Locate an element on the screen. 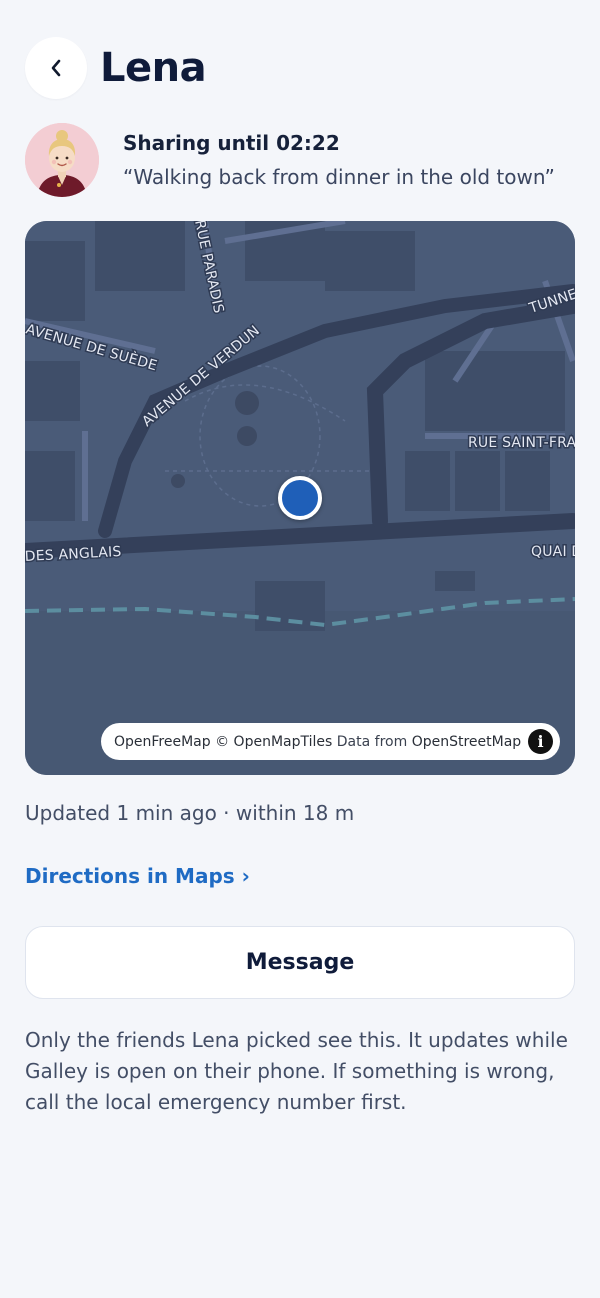 This screenshot has width=600, height=1298. openstreetmap-link: OpenStreetMap is located at coordinates (466, 742).